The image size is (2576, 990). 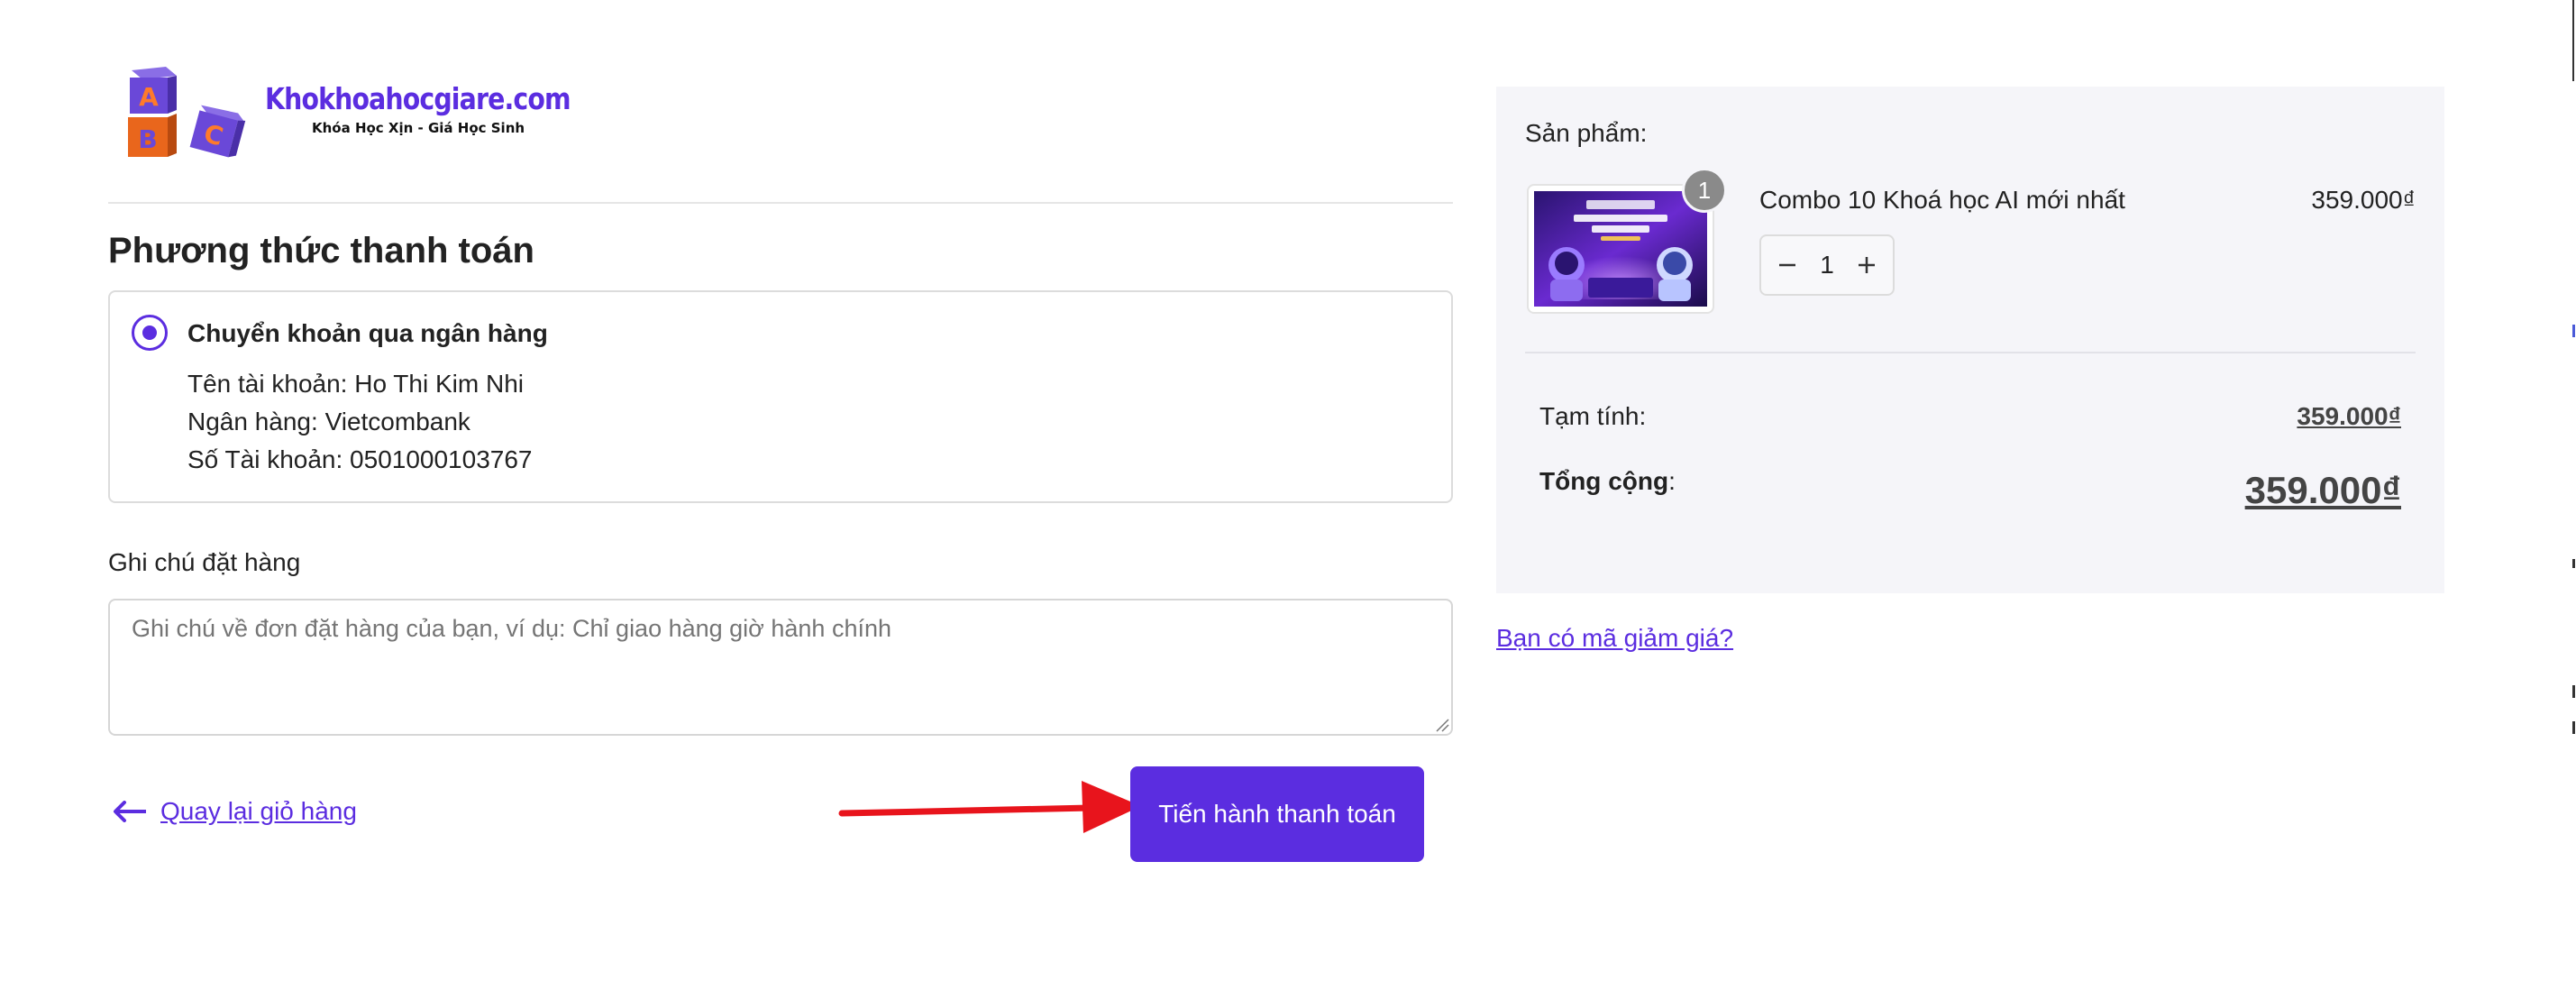 What do you see at coordinates (1942, 200) in the screenshot?
I see `product-name: Combo 10 Khoá học AI mới nhất` at bounding box center [1942, 200].